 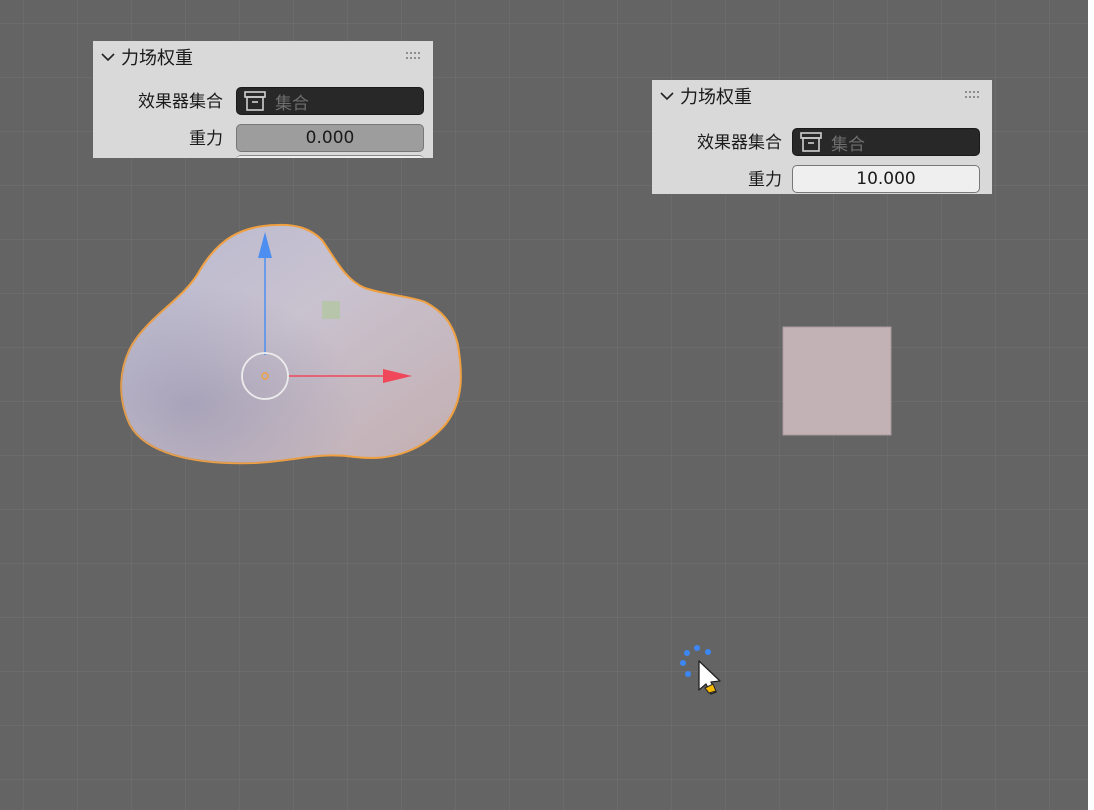 I want to click on gravity-value-field: 0.000, so click(x=330, y=138).